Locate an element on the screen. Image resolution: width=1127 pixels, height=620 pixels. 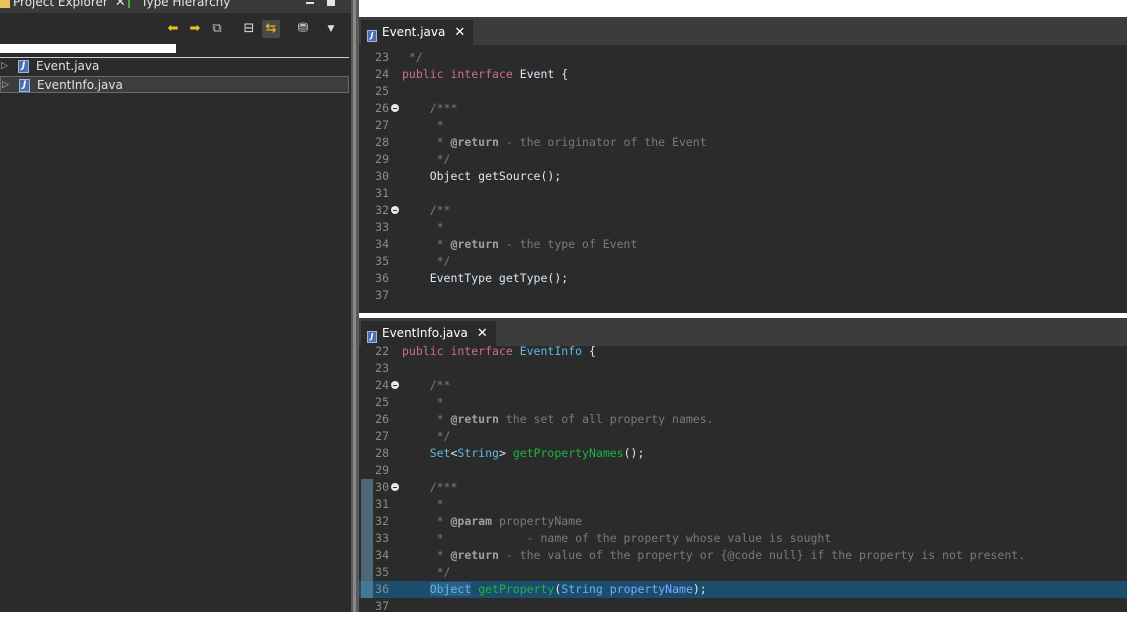
tab-event-java: J Event.java ✕ is located at coordinates (417, 32).